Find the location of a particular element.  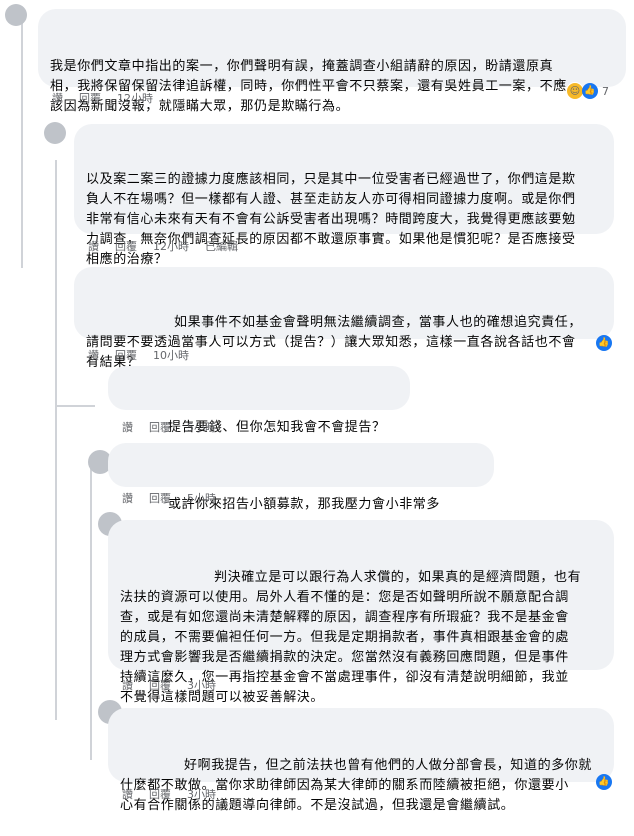

comment-actions: 讚 回覆 10小時 is located at coordinates (138, 355).